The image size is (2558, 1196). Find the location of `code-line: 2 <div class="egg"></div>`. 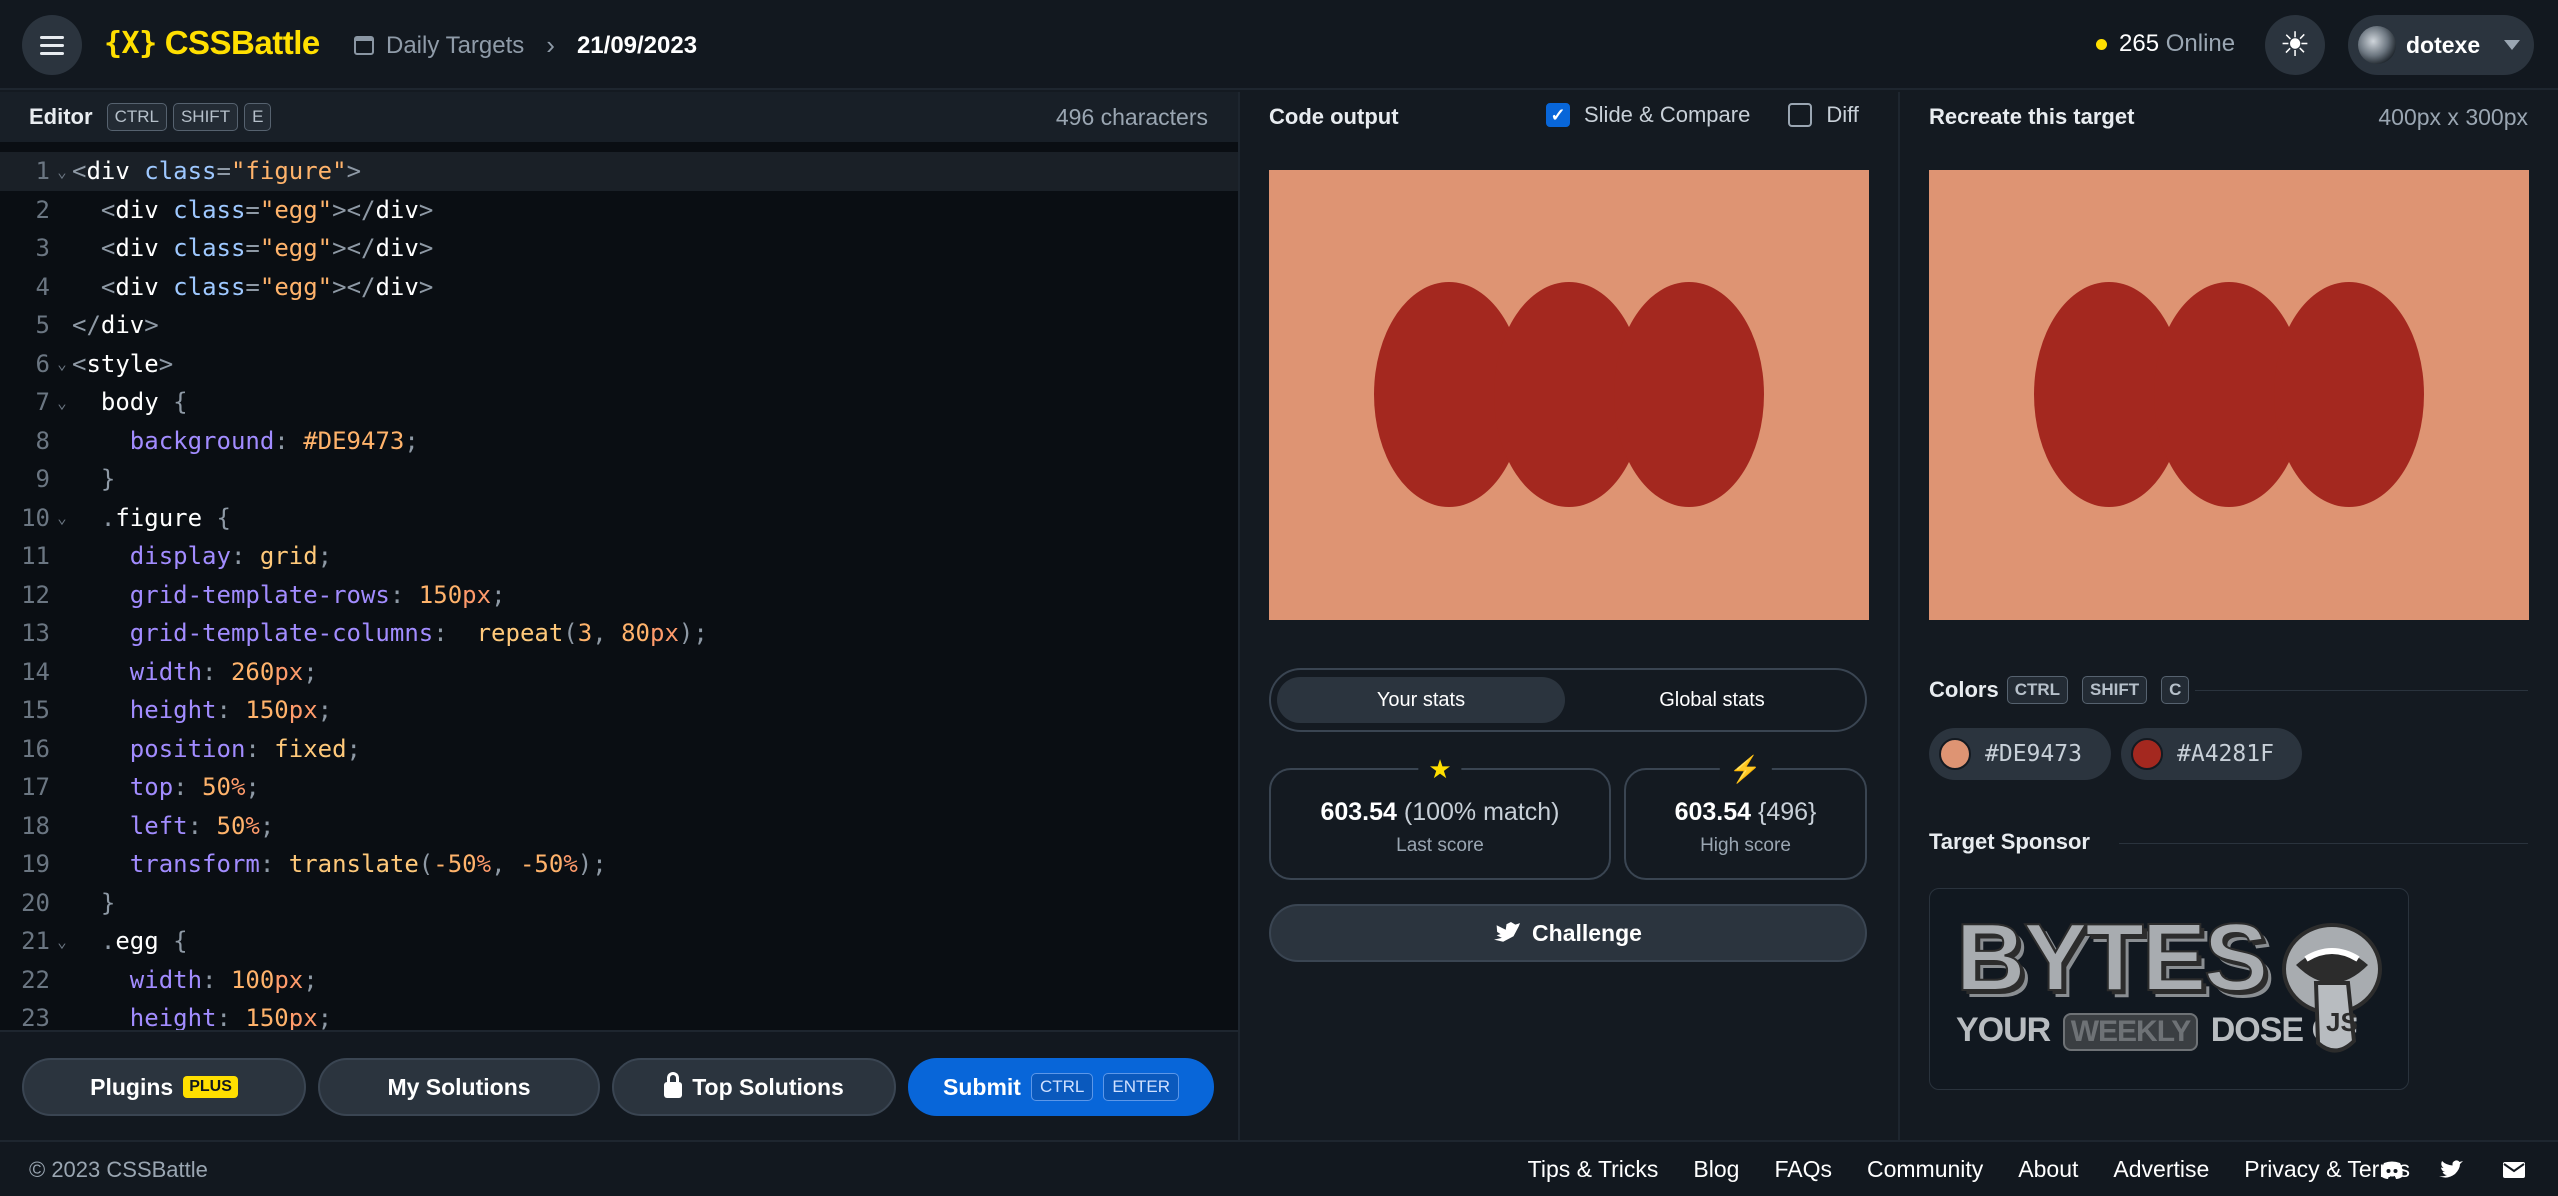

code-line: 2 <div class="egg"></div> is located at coordinates (619, 210).